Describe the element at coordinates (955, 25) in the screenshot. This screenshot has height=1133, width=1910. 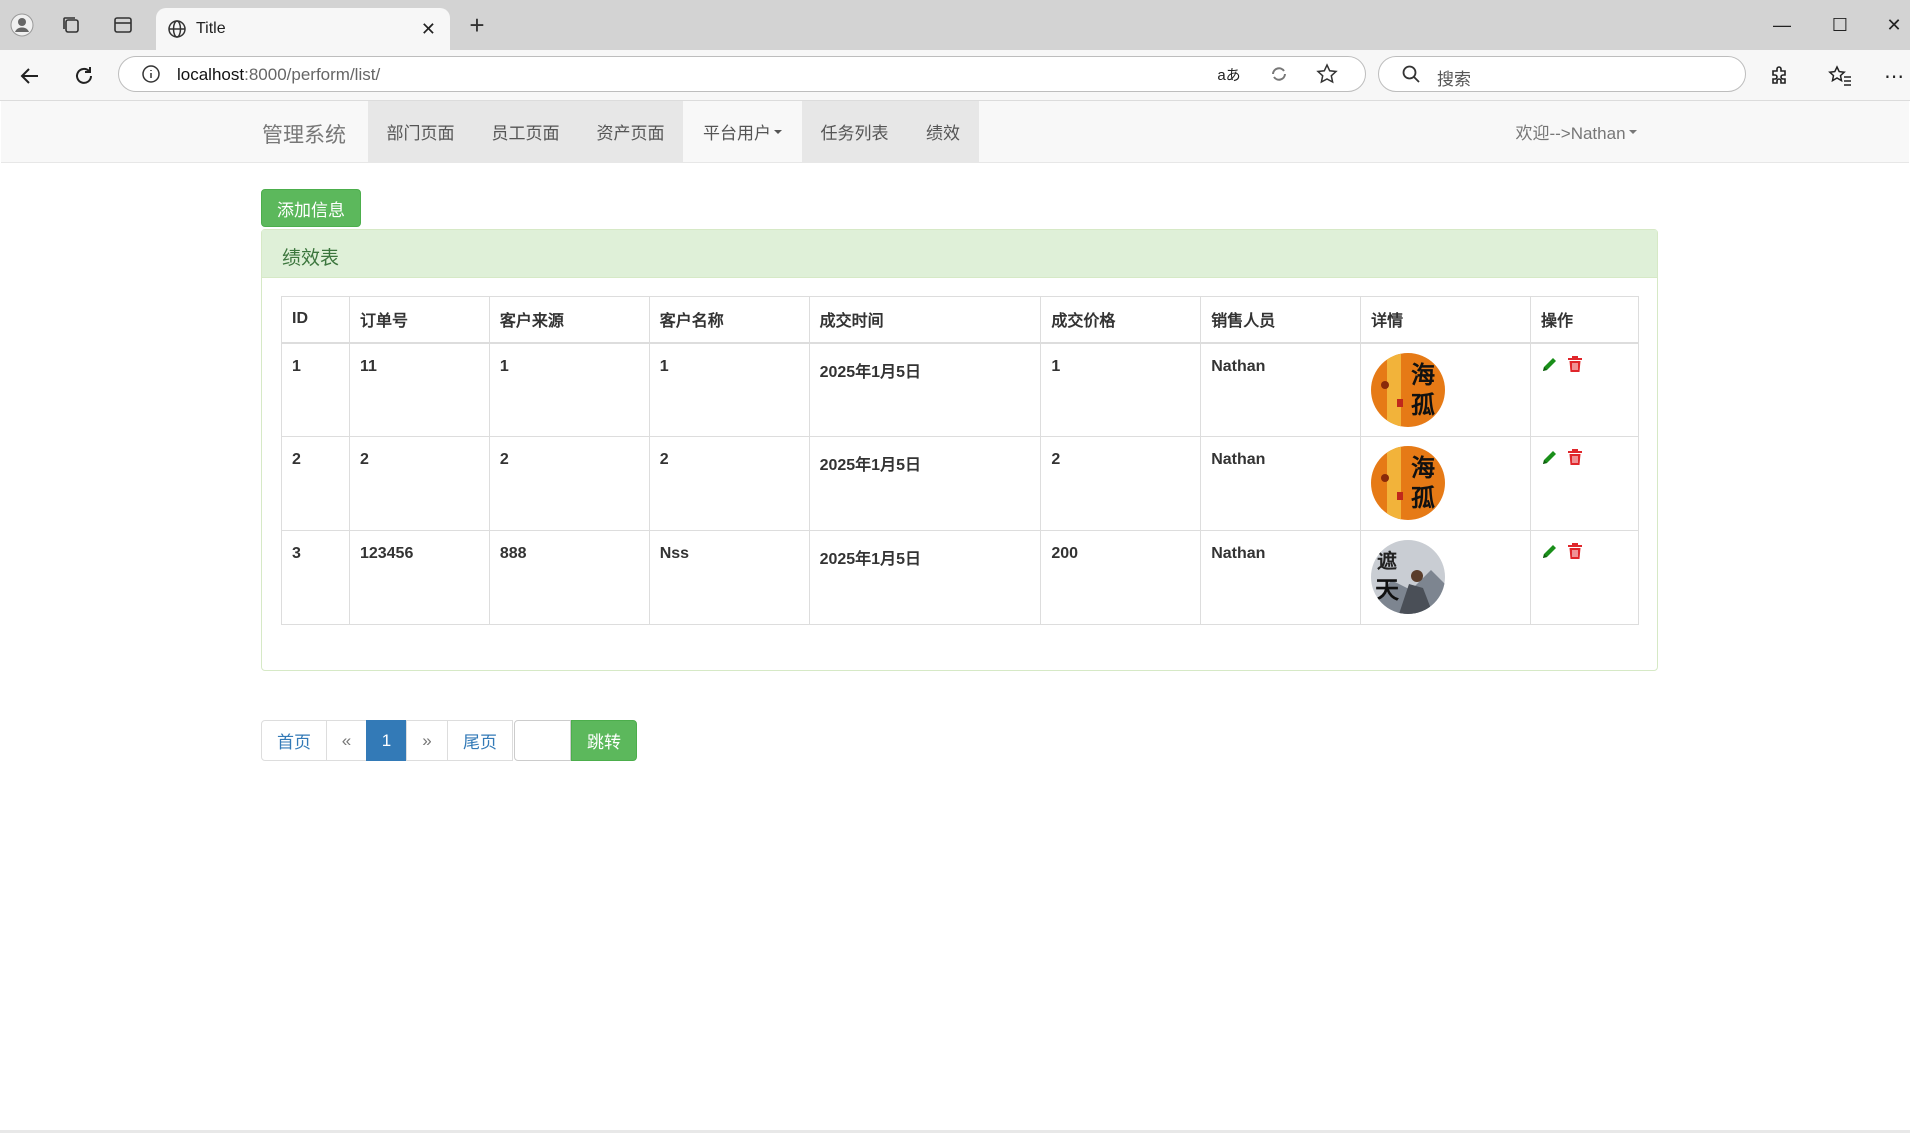
I see `browser-tab-bar: Title ✕ + — ☐ ✕` at that location.